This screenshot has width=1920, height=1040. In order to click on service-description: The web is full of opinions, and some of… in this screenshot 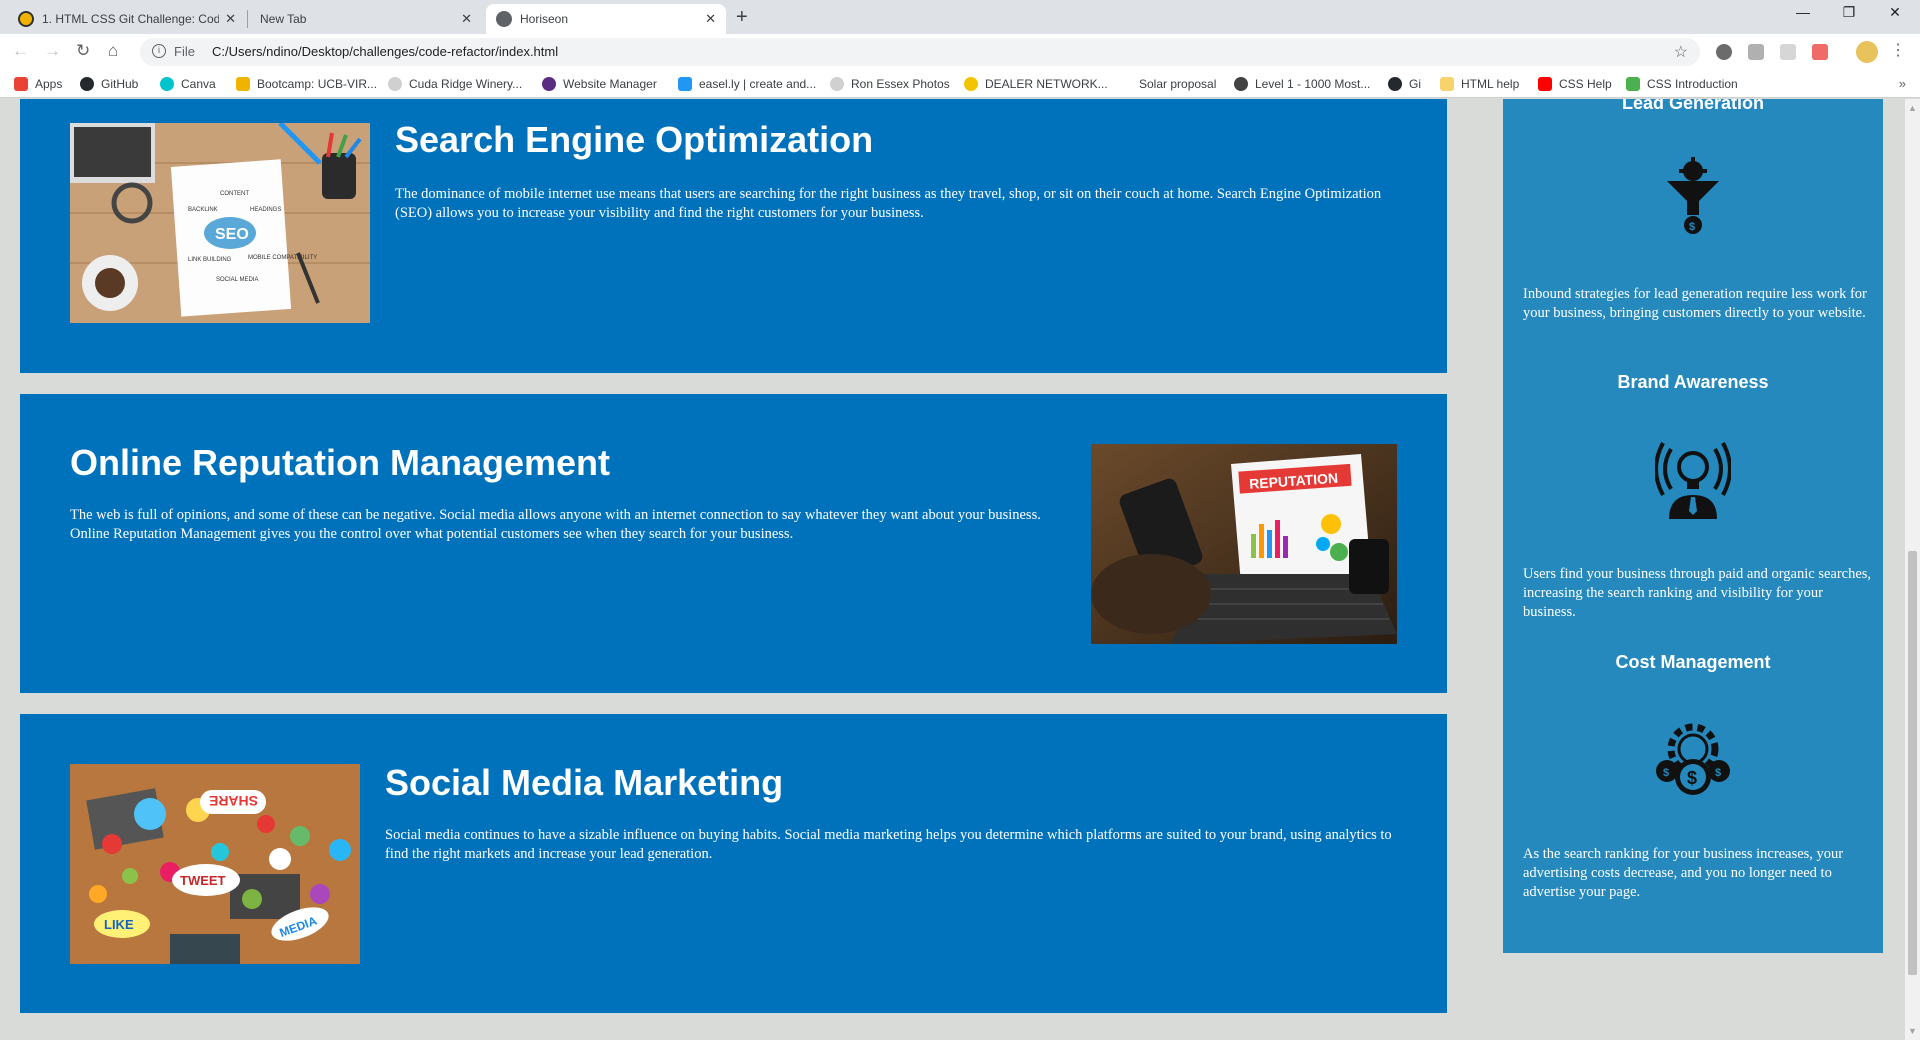, I will do `click(555, 524)`.